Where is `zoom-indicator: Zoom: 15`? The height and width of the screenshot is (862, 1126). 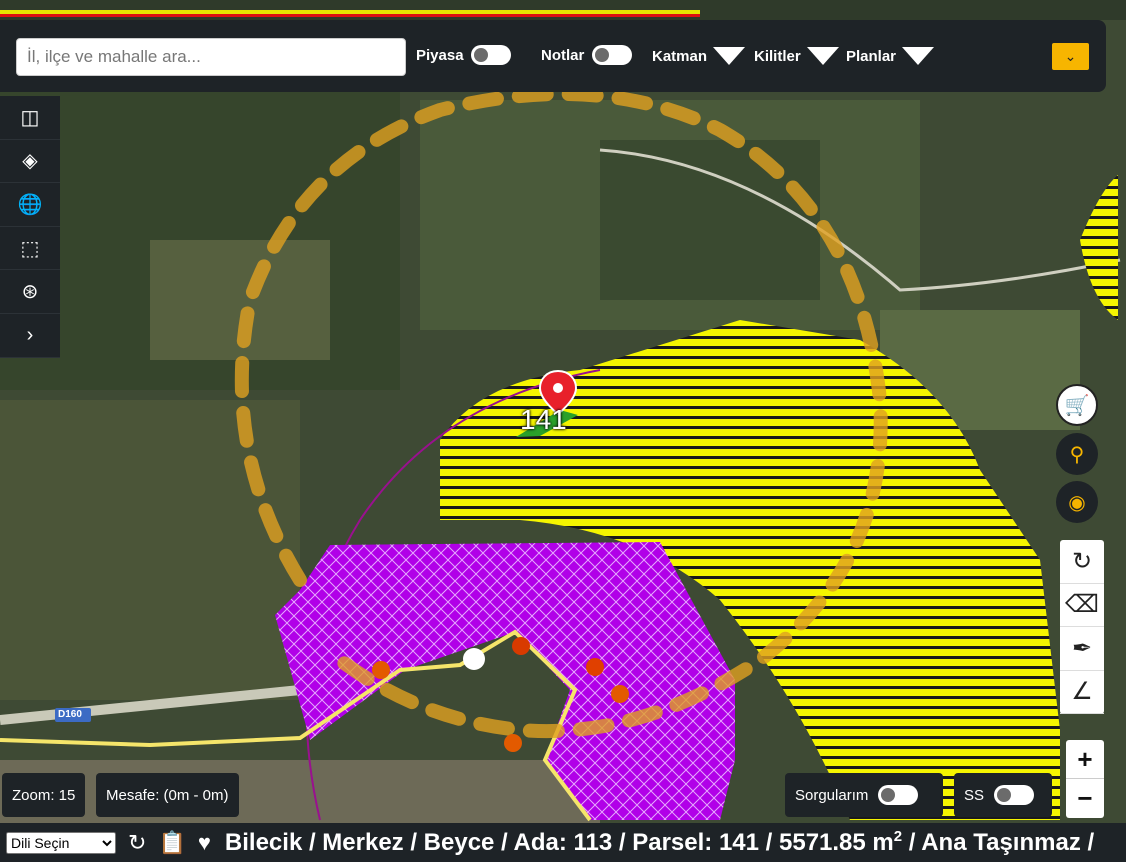
zoom-indicator: Zoom: 15 is located at coordinates (44, 795).